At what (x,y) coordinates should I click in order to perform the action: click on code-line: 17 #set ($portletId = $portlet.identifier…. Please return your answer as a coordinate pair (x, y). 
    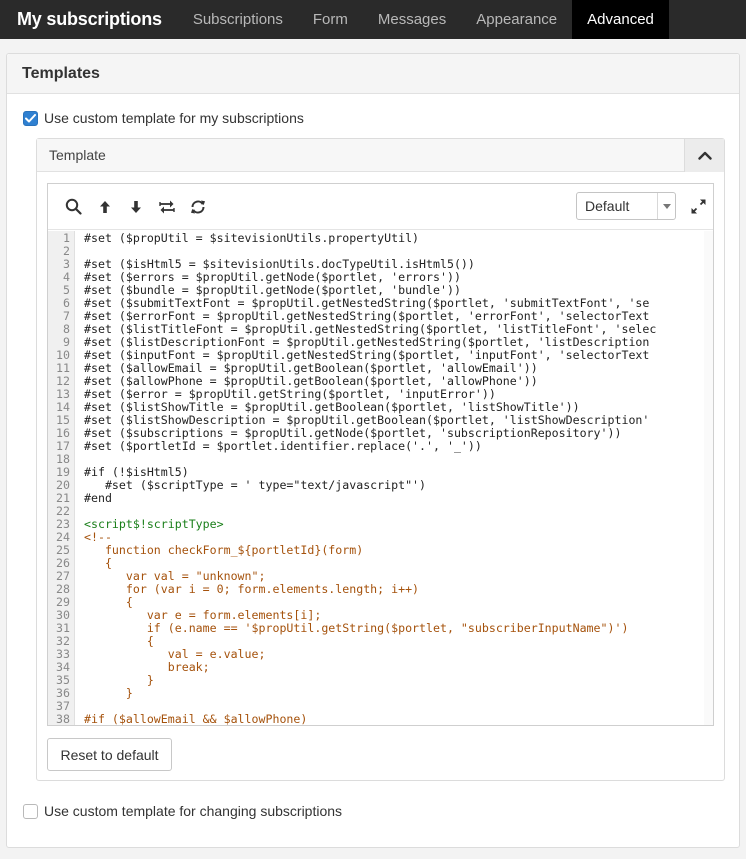
    Looking at the image, I should click on (380, 446).